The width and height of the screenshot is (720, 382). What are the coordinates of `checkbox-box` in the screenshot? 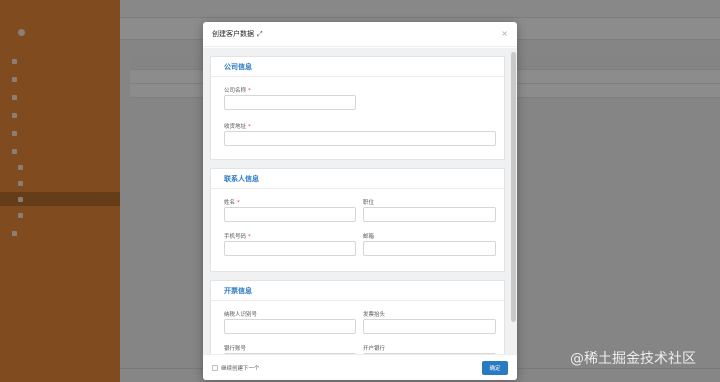 It's located at (215, 367).